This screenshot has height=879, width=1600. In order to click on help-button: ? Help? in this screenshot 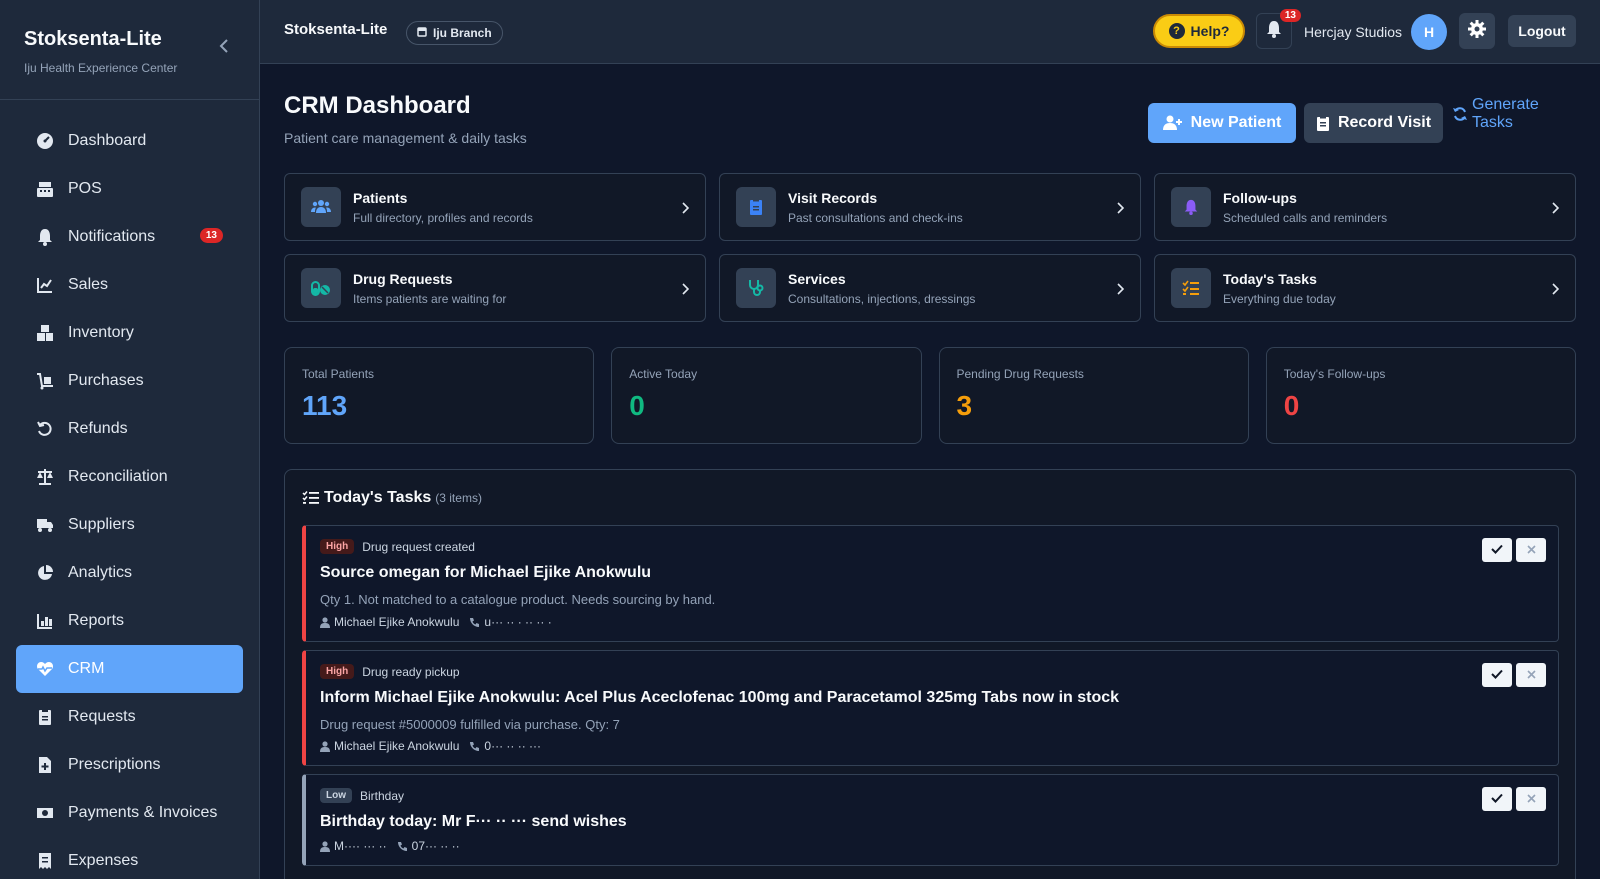, I will do `click(1199, 31)`.